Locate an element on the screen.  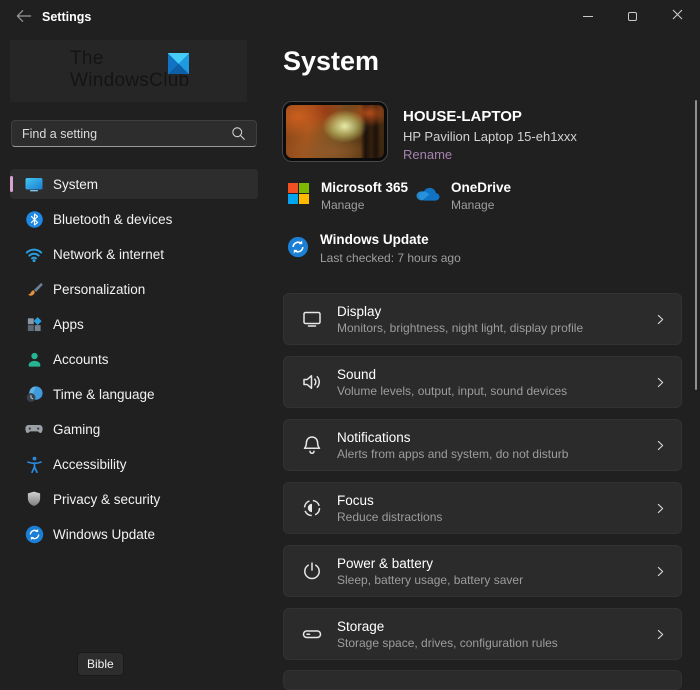
bell-icon is located at coordinates (312, 445).